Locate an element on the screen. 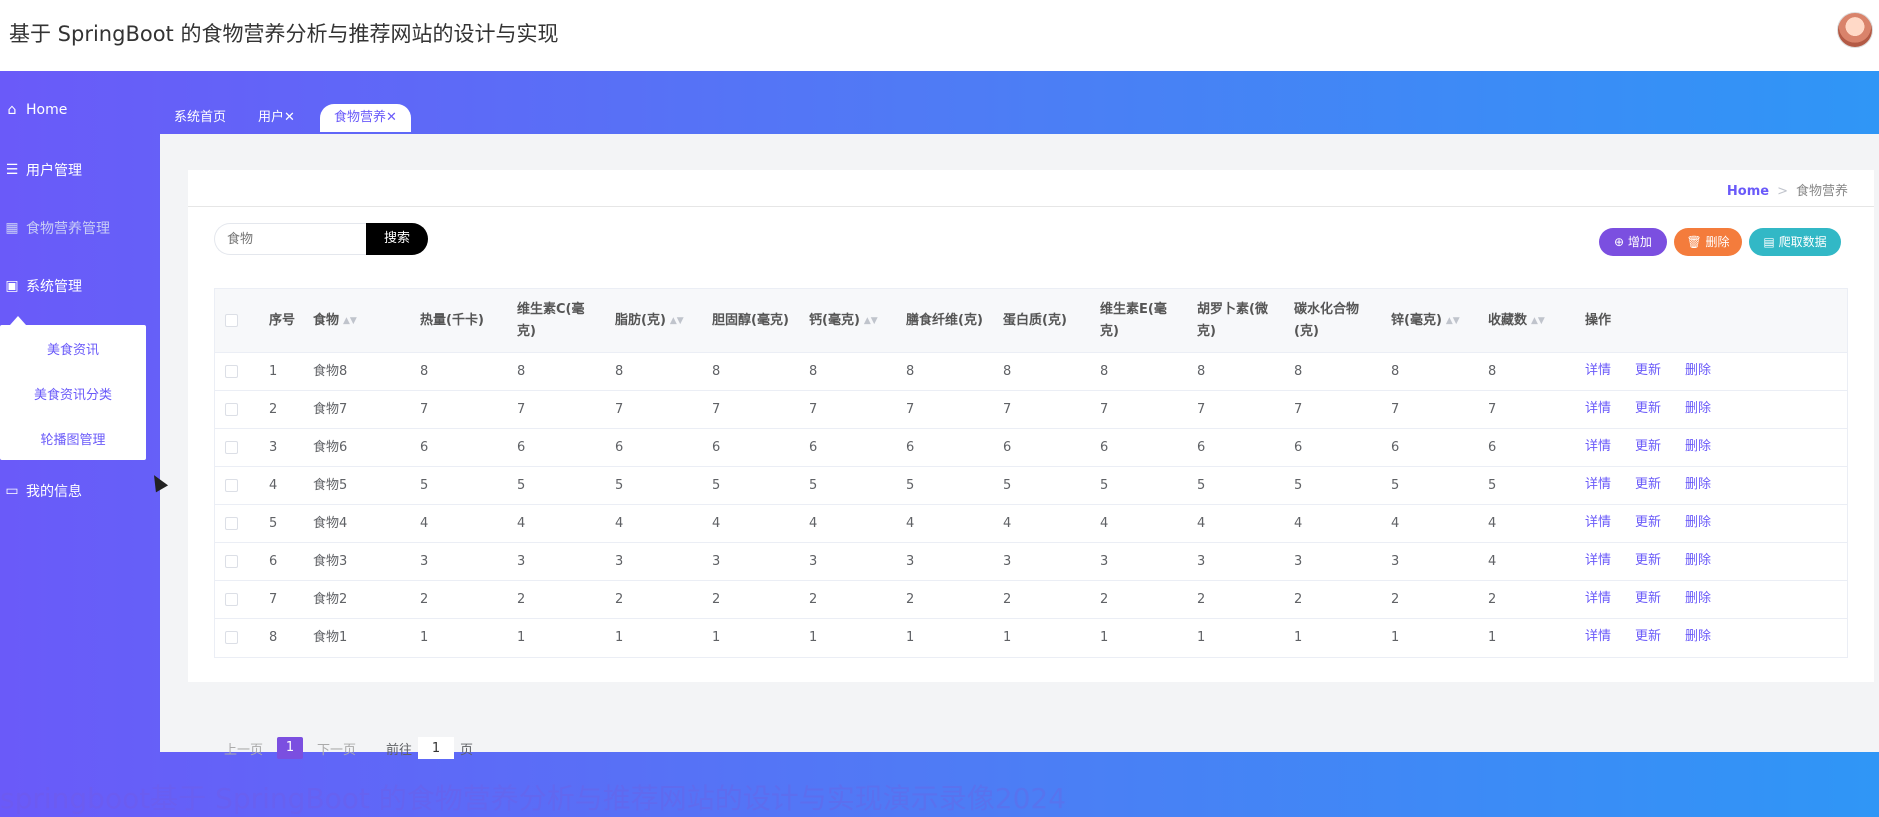 The image size is (1879, 817). page-number-current: 1 is located at coordinates (290, 748).